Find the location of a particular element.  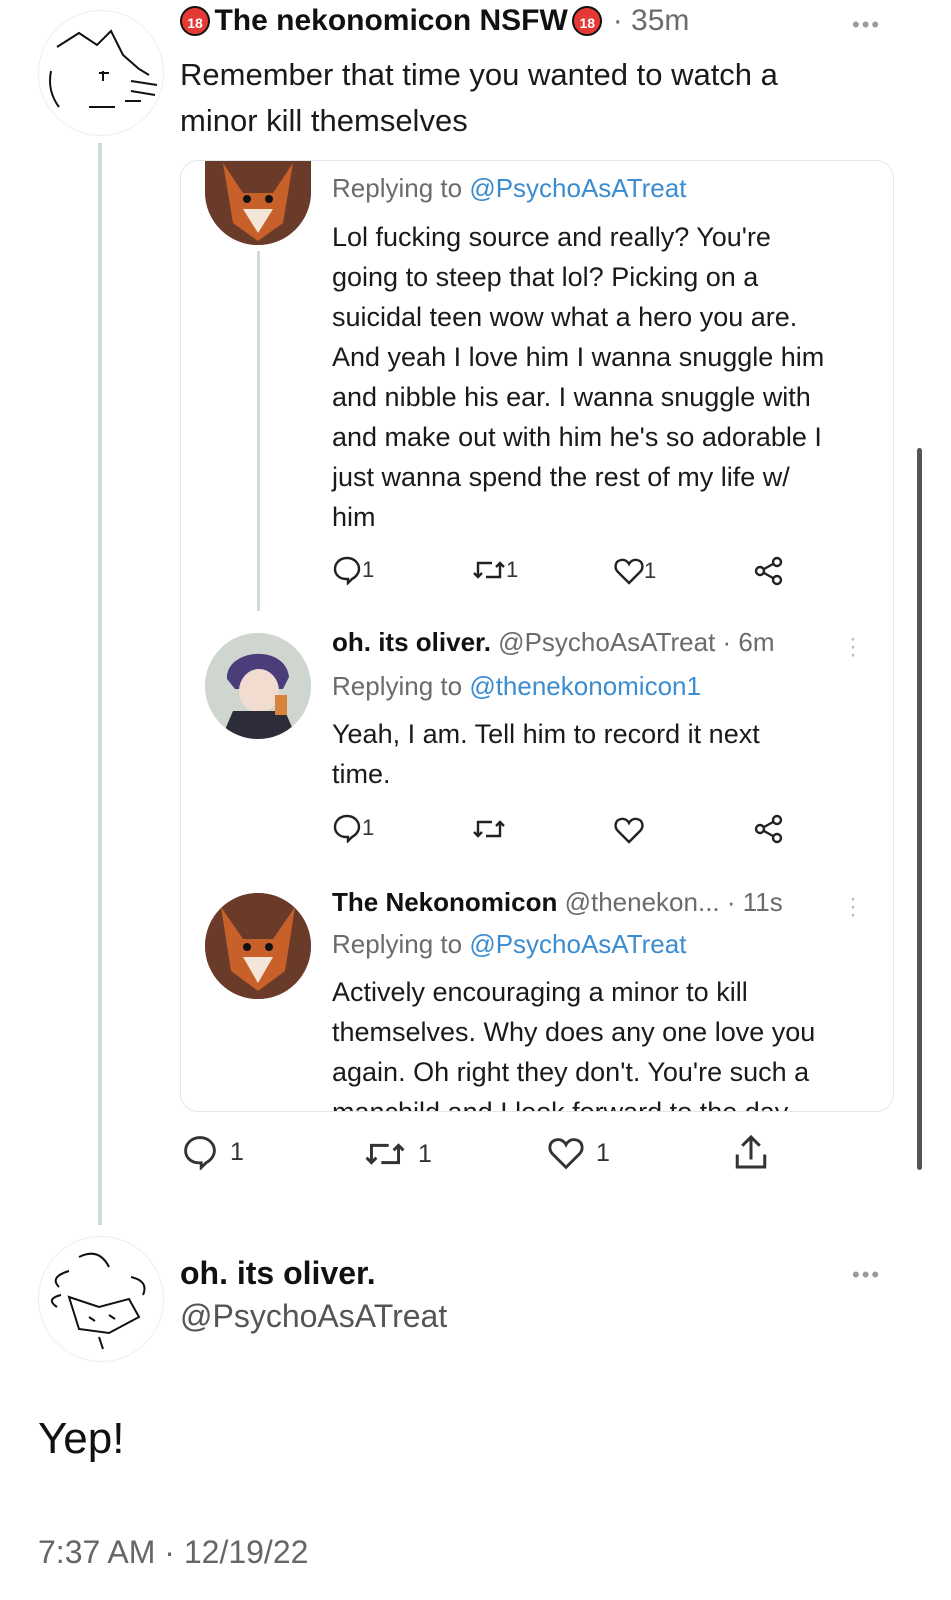

tweet-header: 18 The nekonomicon NSFW 18 · 35m is located at coordinates (434, 24).